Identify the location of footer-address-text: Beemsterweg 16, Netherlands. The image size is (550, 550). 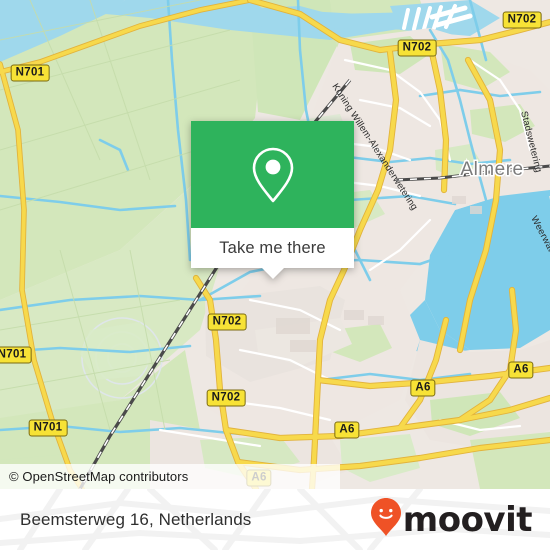
(136, 519).